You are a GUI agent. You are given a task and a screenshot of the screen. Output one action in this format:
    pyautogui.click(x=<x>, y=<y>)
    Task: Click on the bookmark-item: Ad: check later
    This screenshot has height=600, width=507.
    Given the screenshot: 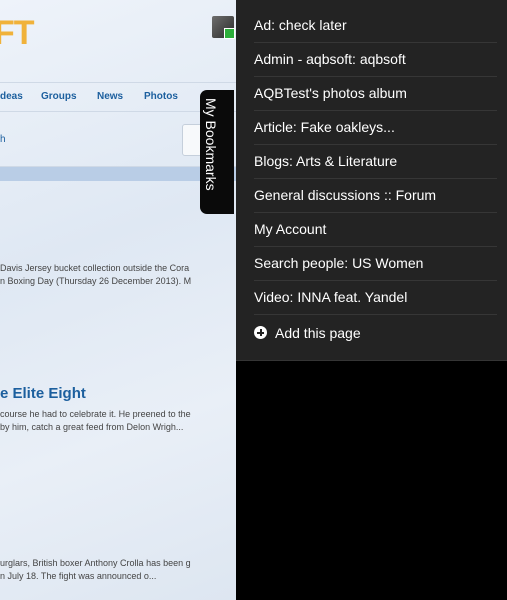 What is the action you would take?
    pyautogui.click(x=375, y=25)
    